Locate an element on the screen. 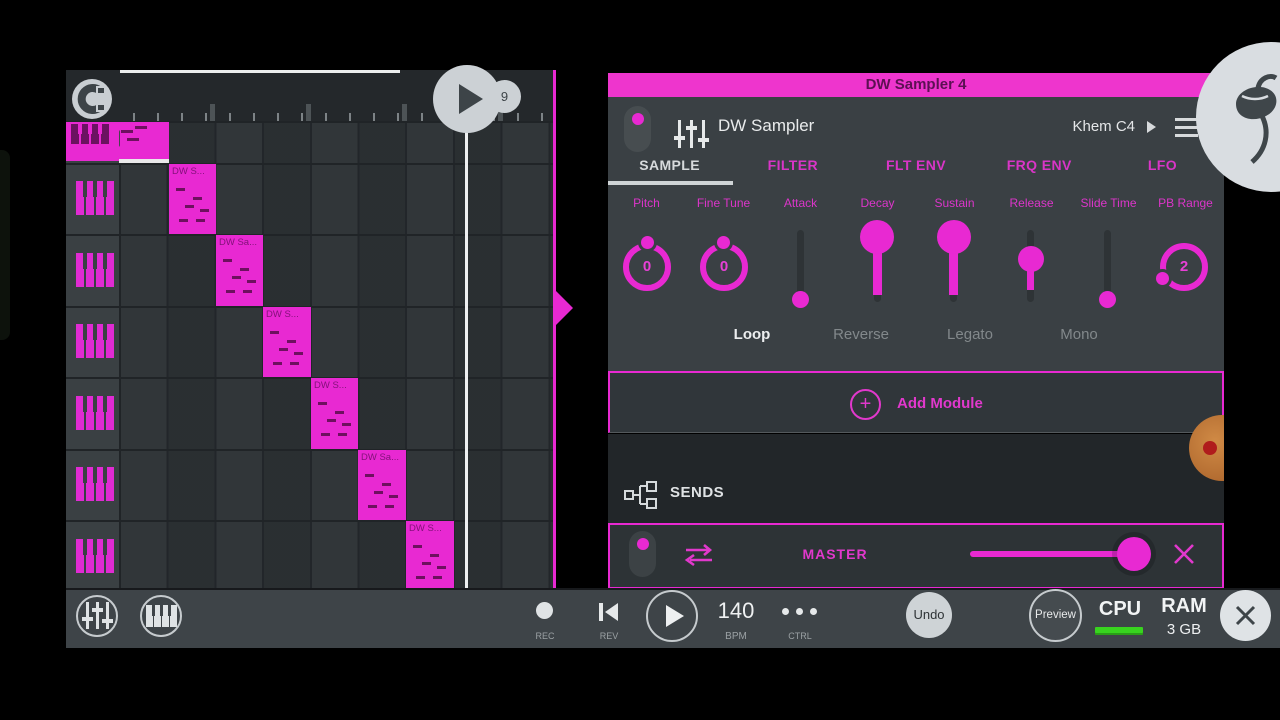 The height and width of the screenshot is (720, 1280). pattern-clip is located at coordinates (144, 140).